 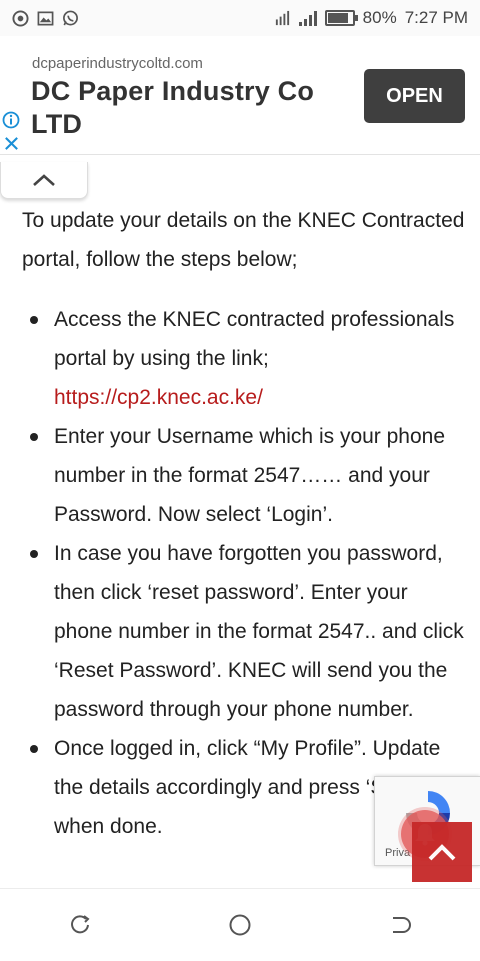 I want to click on back-icon, so click(x=402, y=925).